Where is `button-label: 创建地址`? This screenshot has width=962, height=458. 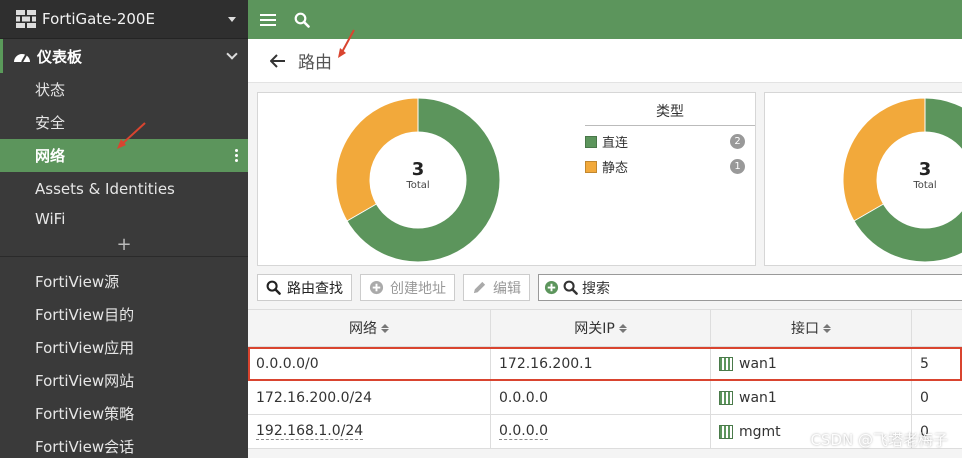 button-label: 创建地址 is located at coordinates (418, 288).